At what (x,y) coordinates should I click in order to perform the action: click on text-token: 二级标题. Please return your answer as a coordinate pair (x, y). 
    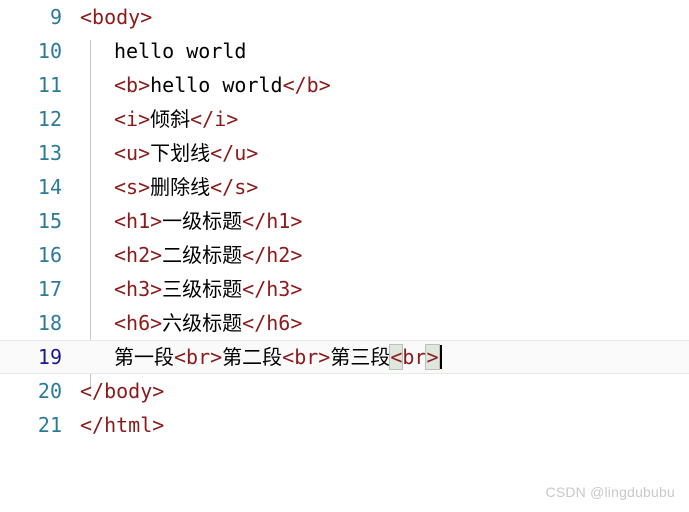
    Looking at the image, I should click on (202, 255).